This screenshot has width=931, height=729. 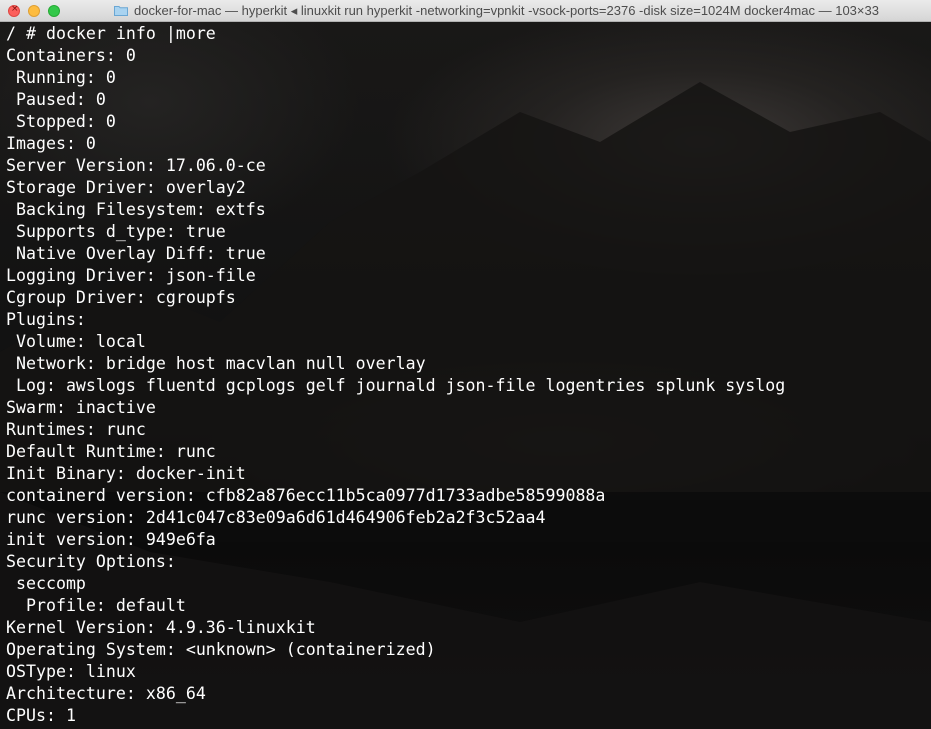 What do you see at coordinates (51, 143) in the screenshot?
I see `terminal-line: Images: 0` at bounding box center [51, 143].